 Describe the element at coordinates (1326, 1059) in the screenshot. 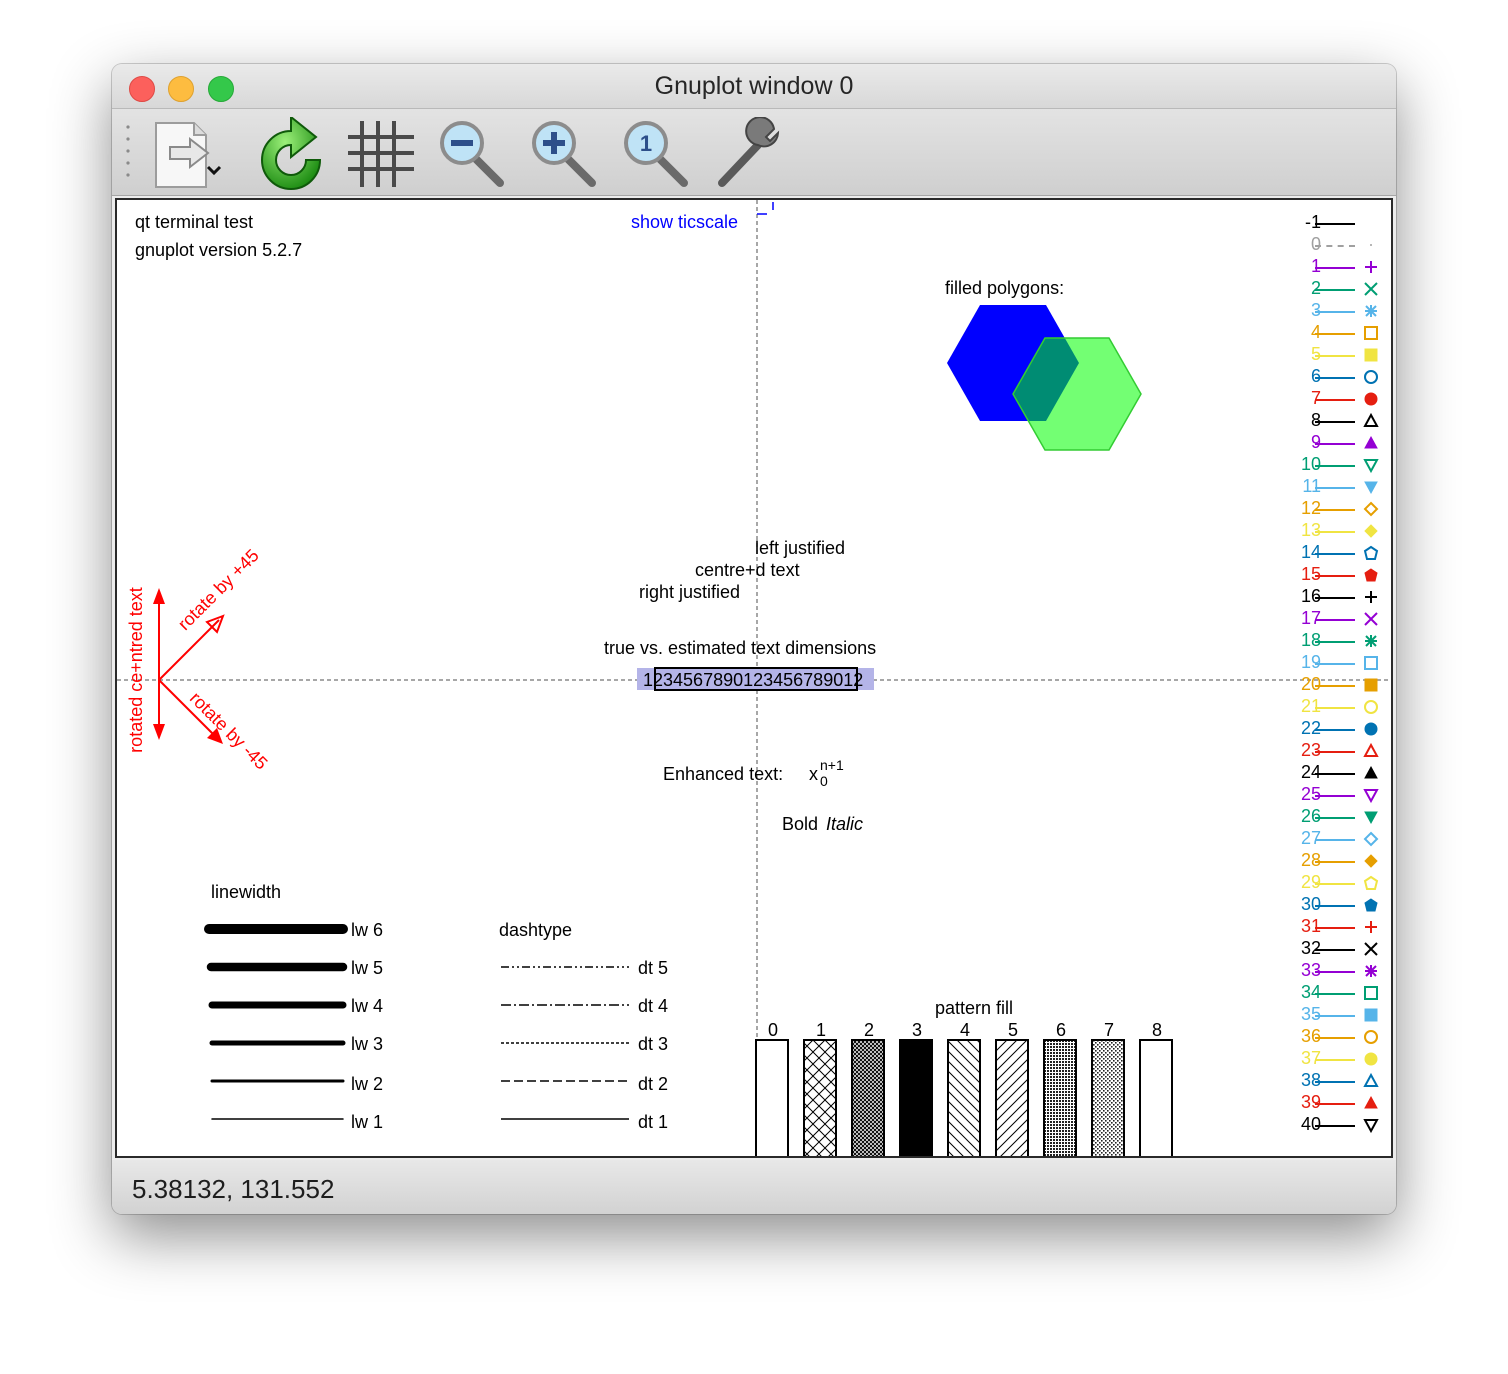

I see `legend-item: 37` at that location.